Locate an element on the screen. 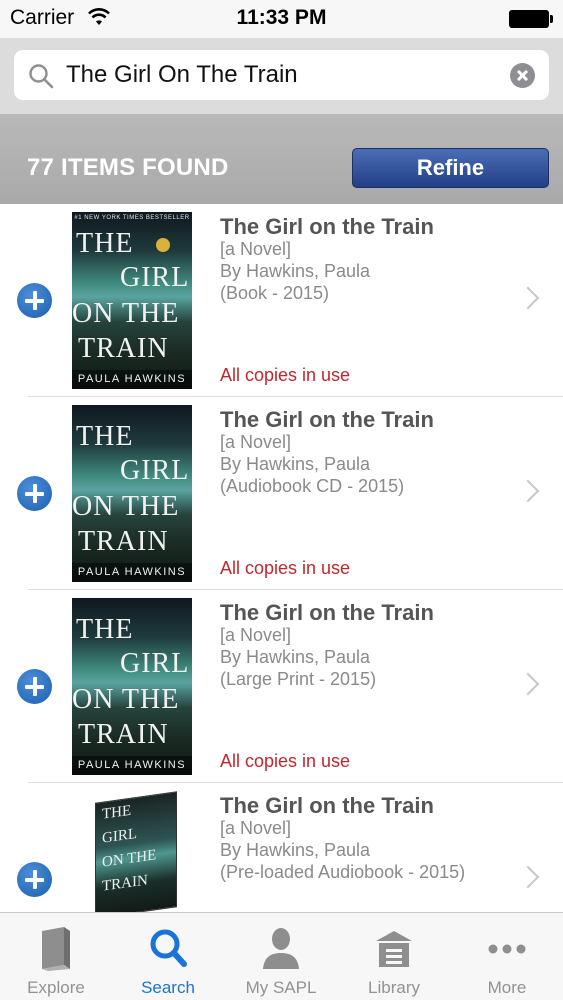 The image size is (563, 1000). book-icon is located at coordinates (56, 948).